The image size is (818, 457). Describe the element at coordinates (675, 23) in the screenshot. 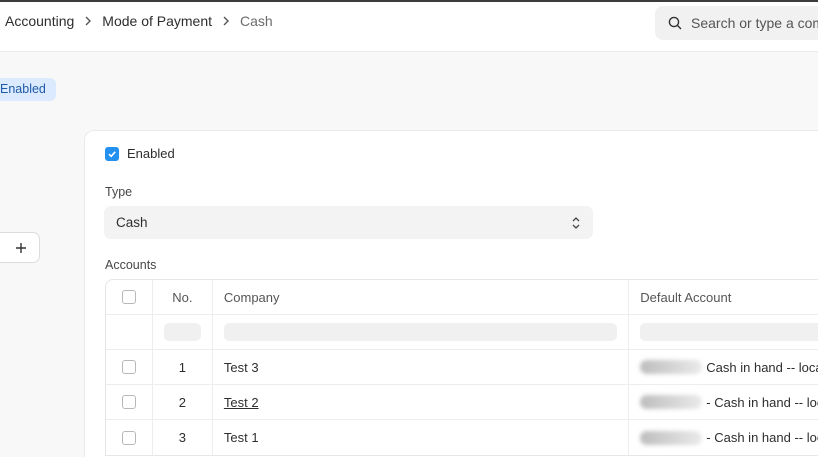

I see `search-icon` at that location.